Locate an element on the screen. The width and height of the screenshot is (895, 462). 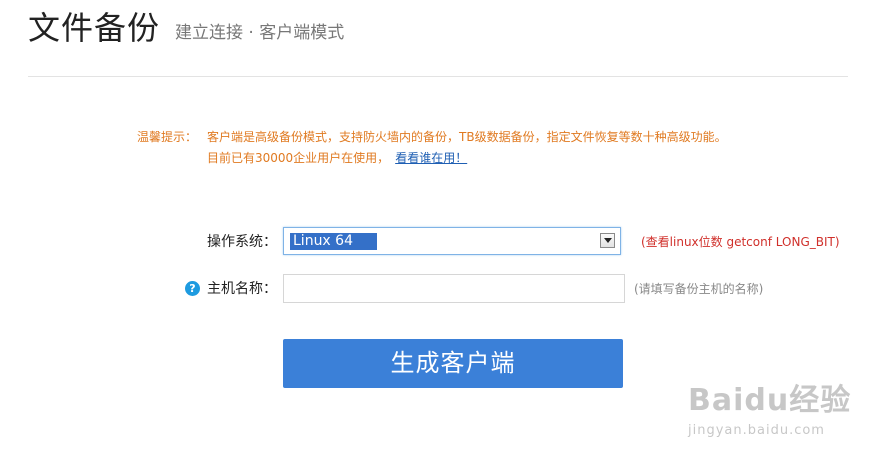
watermark-url: jingyan.baidu.com is located at coordinates (756, 430).